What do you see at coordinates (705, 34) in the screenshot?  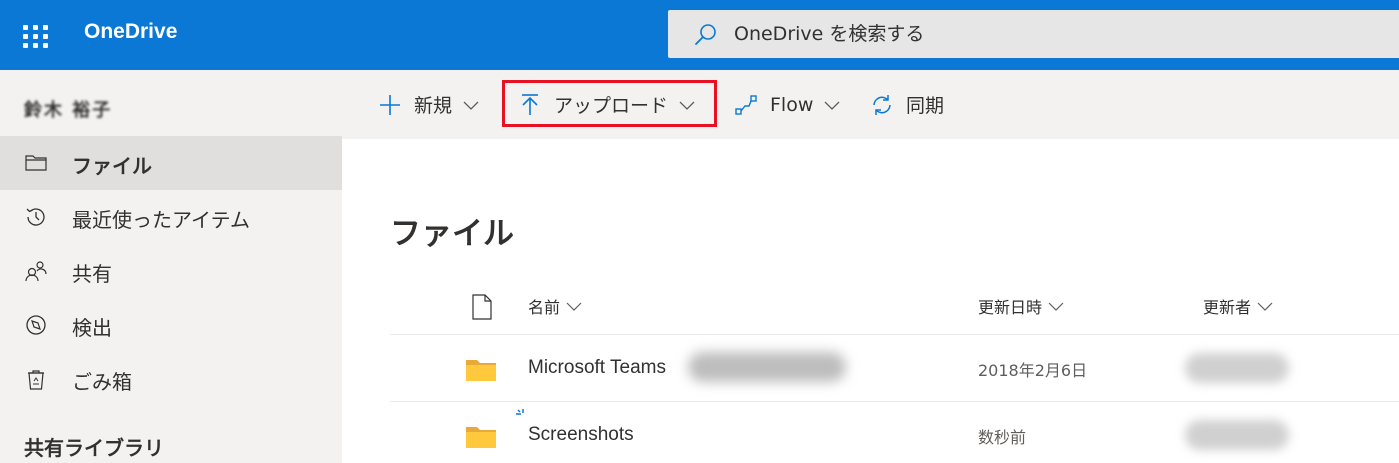 I see `search-icon` at bounding box center [705, 34].